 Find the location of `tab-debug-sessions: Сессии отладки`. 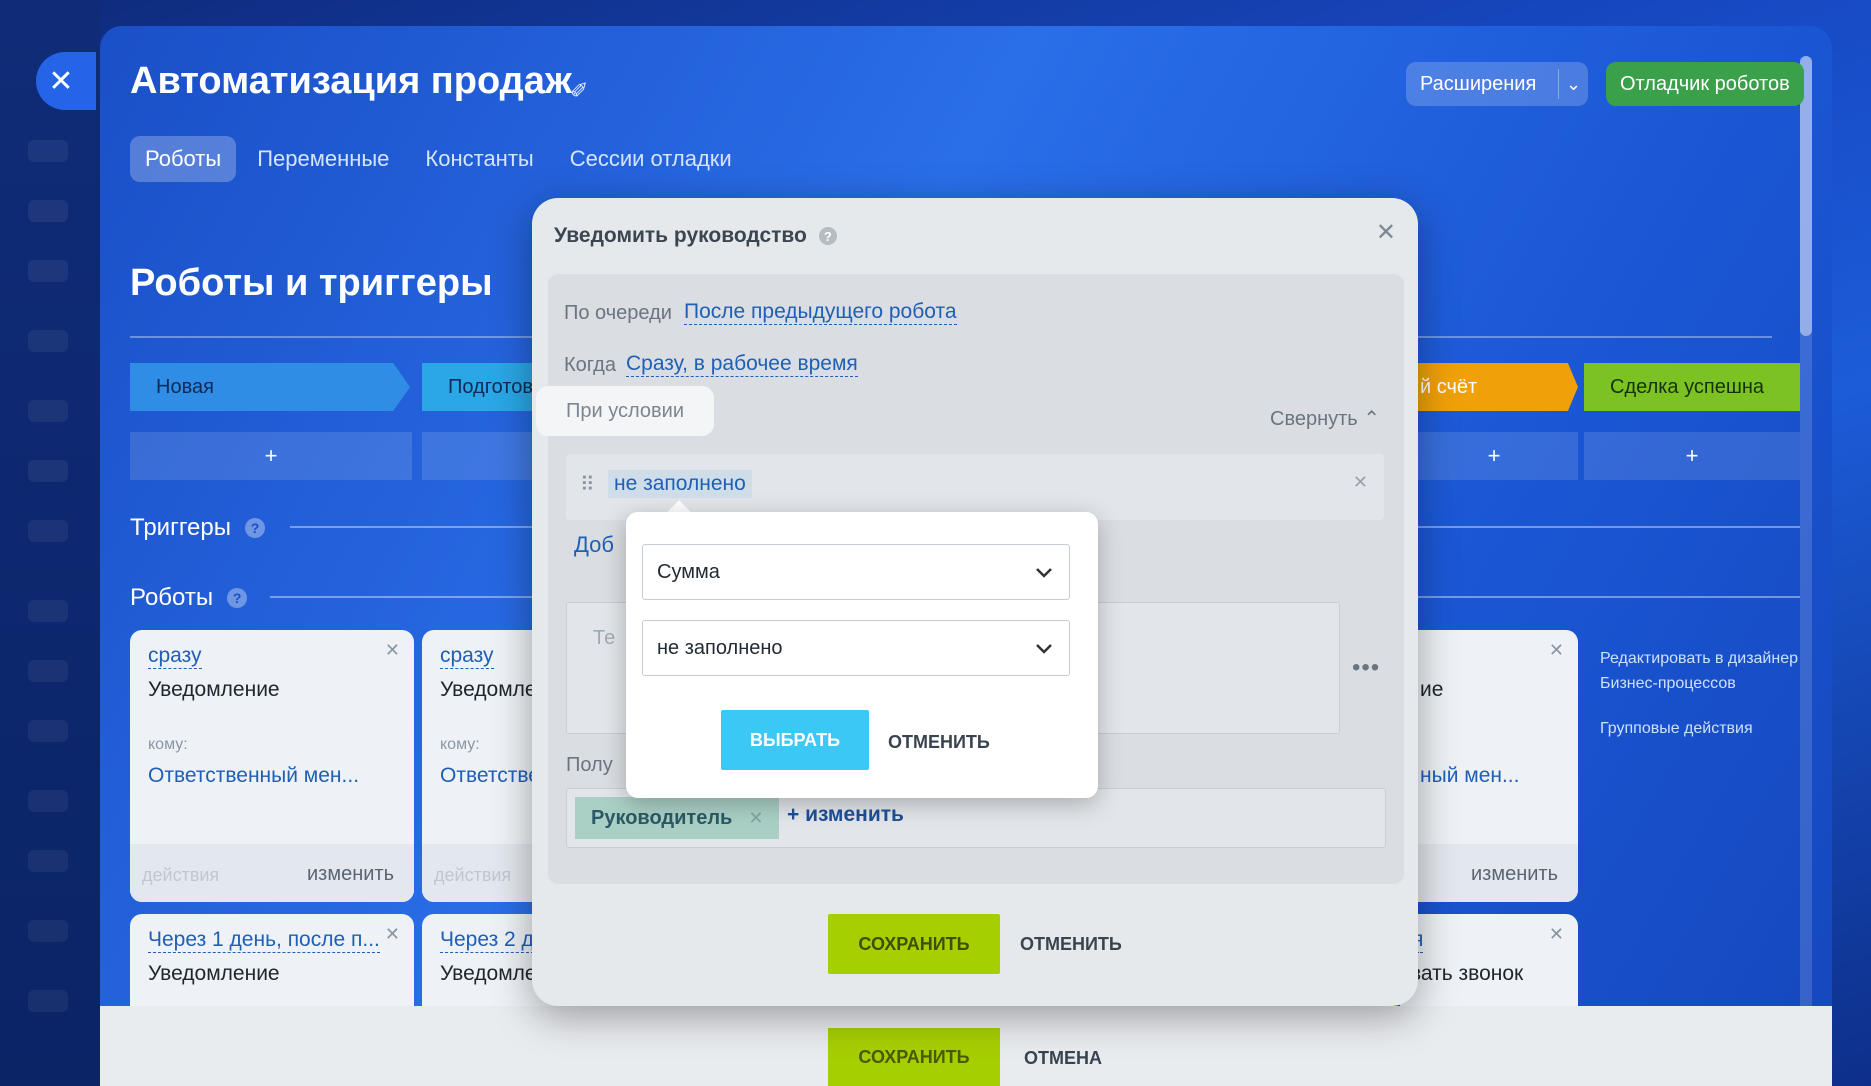

tab-debug-sessions: Сессии отладки is located at coordinates (651, 159).